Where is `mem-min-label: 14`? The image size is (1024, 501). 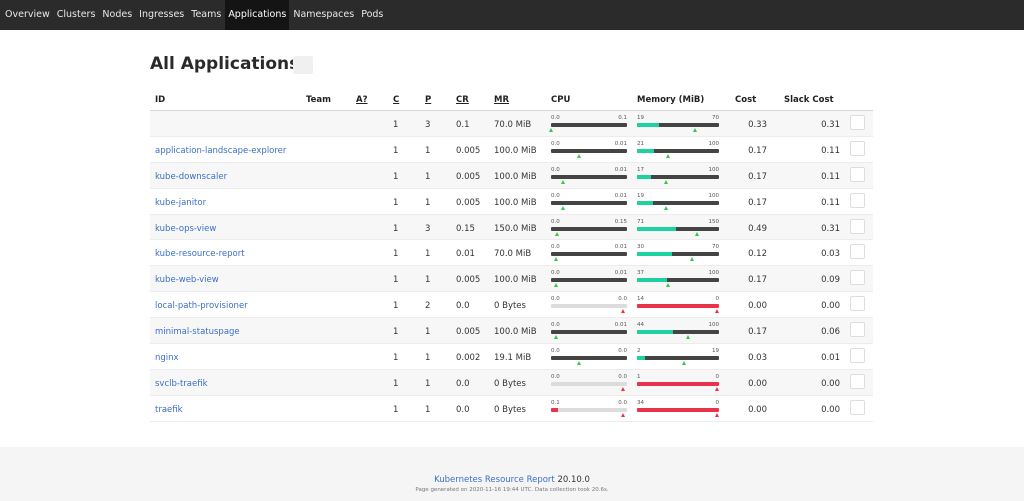
mem-min-label: 14 is located at coordinates (640, 299).